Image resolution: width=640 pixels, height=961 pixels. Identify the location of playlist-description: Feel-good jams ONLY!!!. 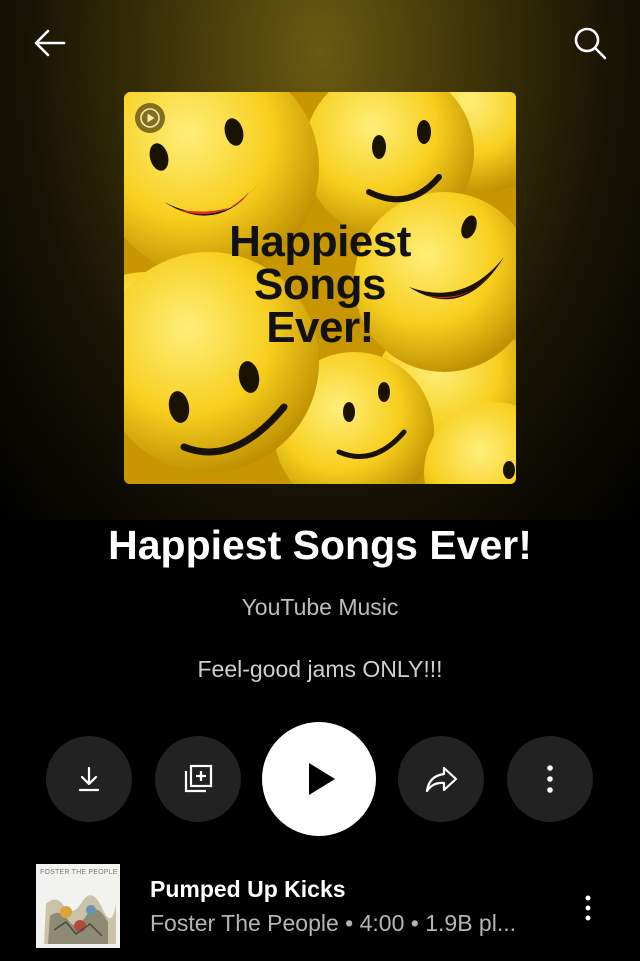
(320, 669).